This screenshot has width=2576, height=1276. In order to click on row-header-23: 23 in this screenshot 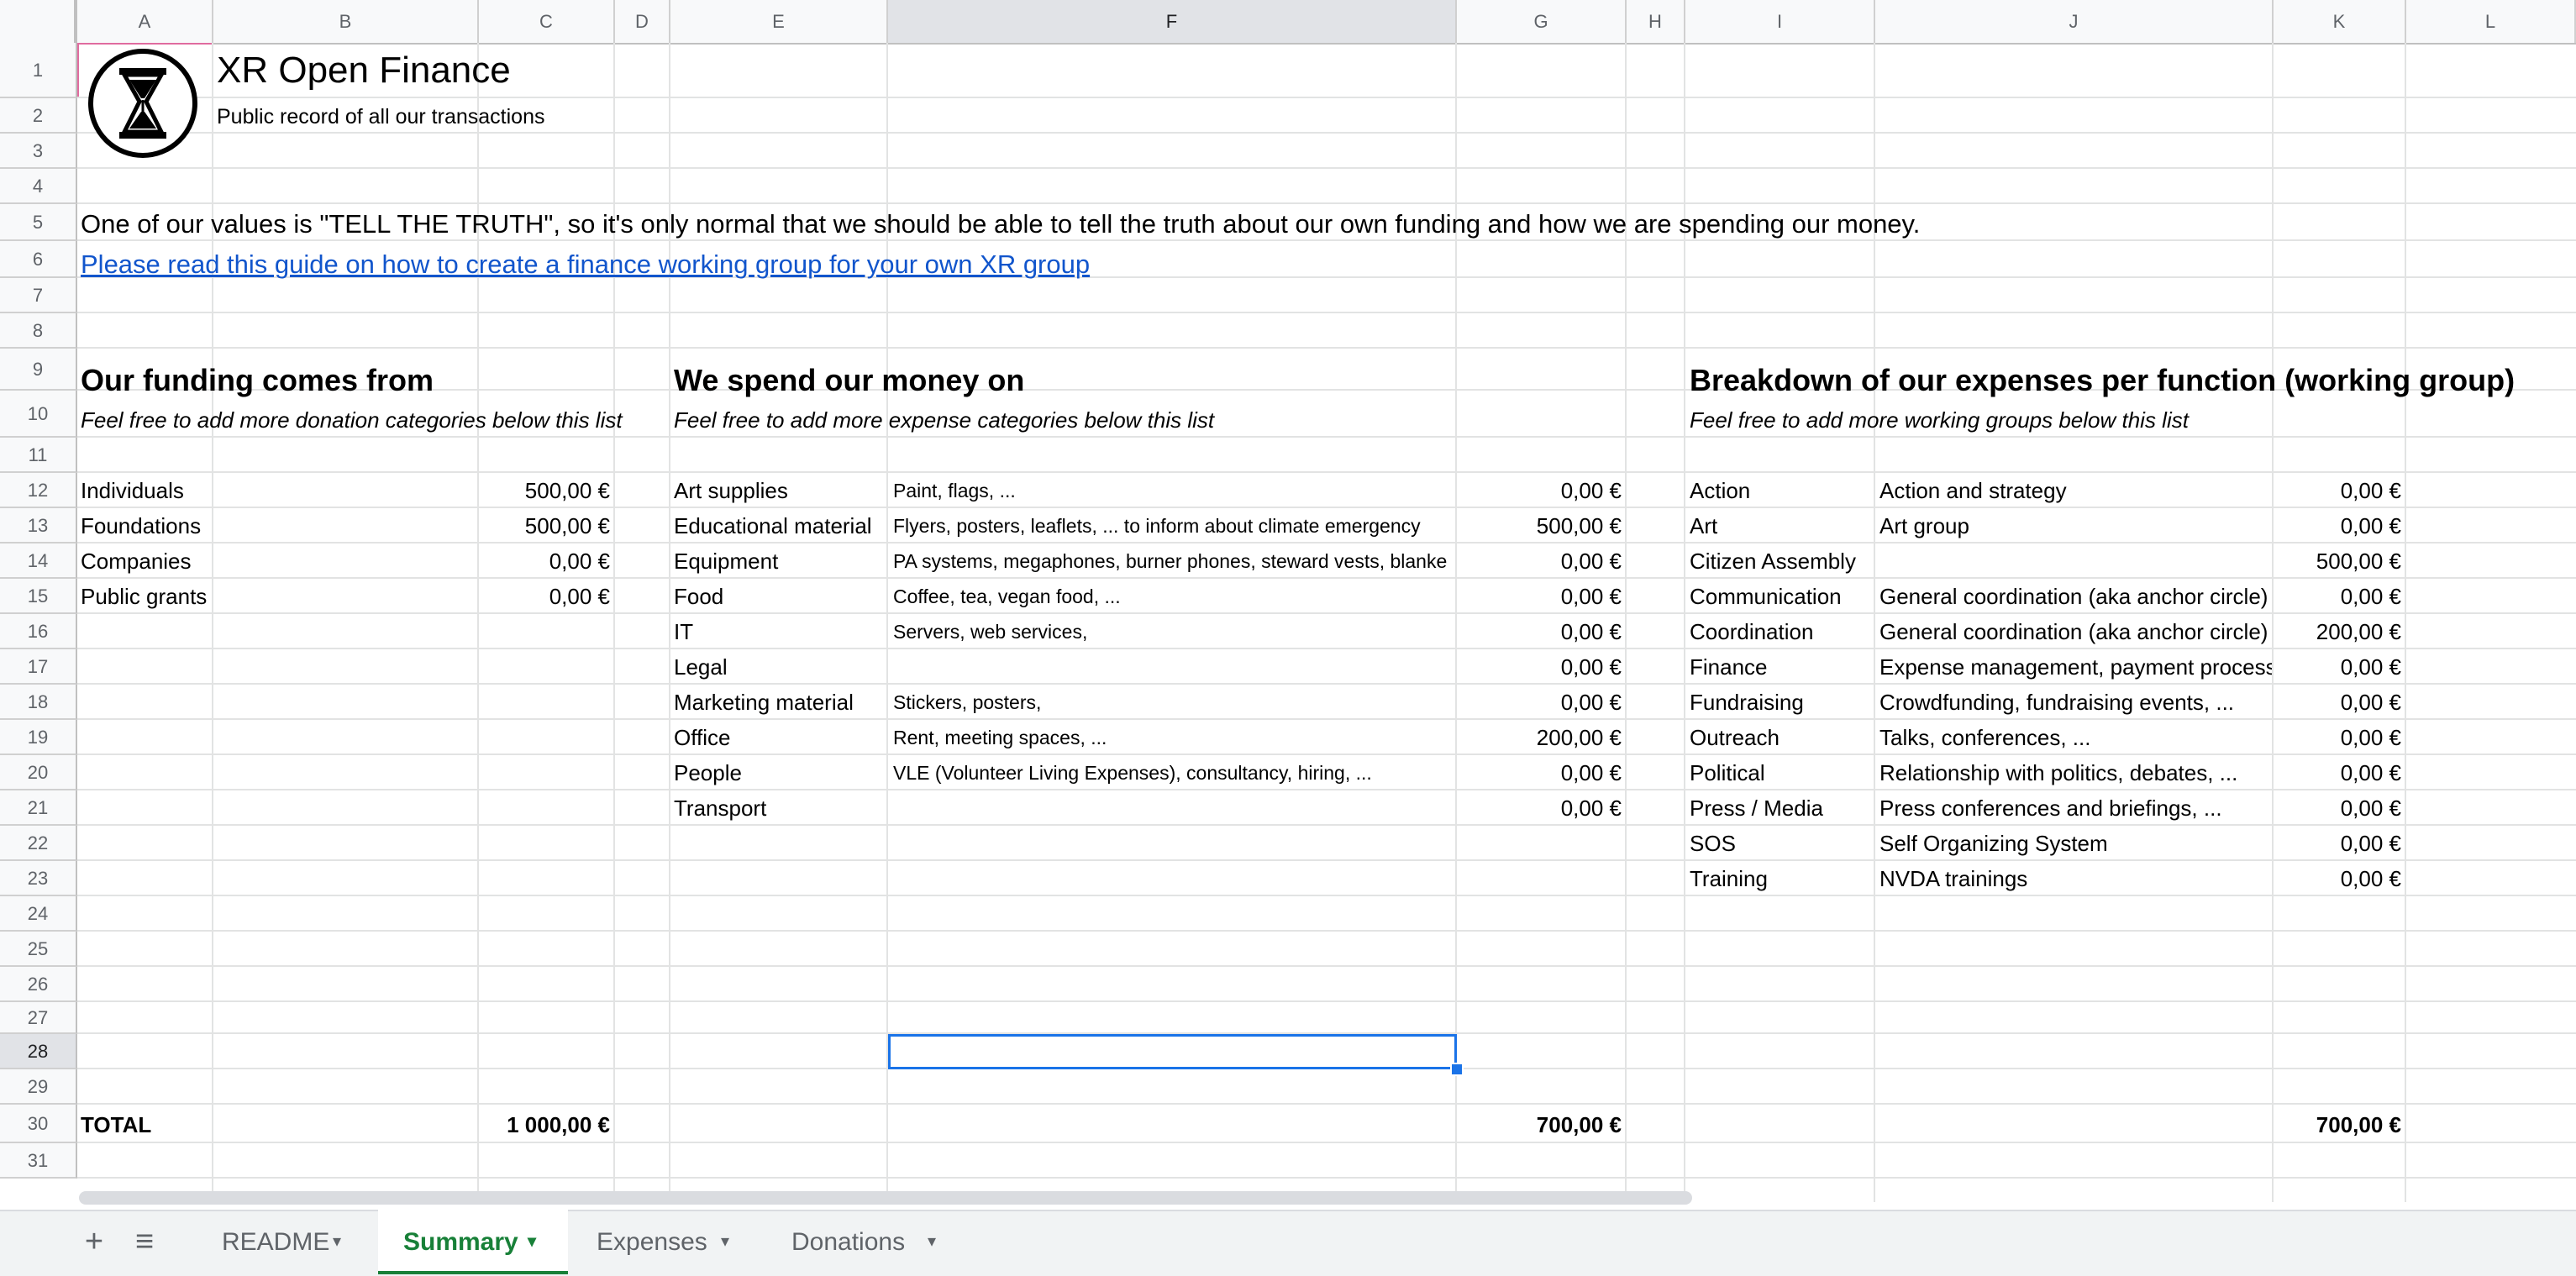, I will do `click(38, 879)`.